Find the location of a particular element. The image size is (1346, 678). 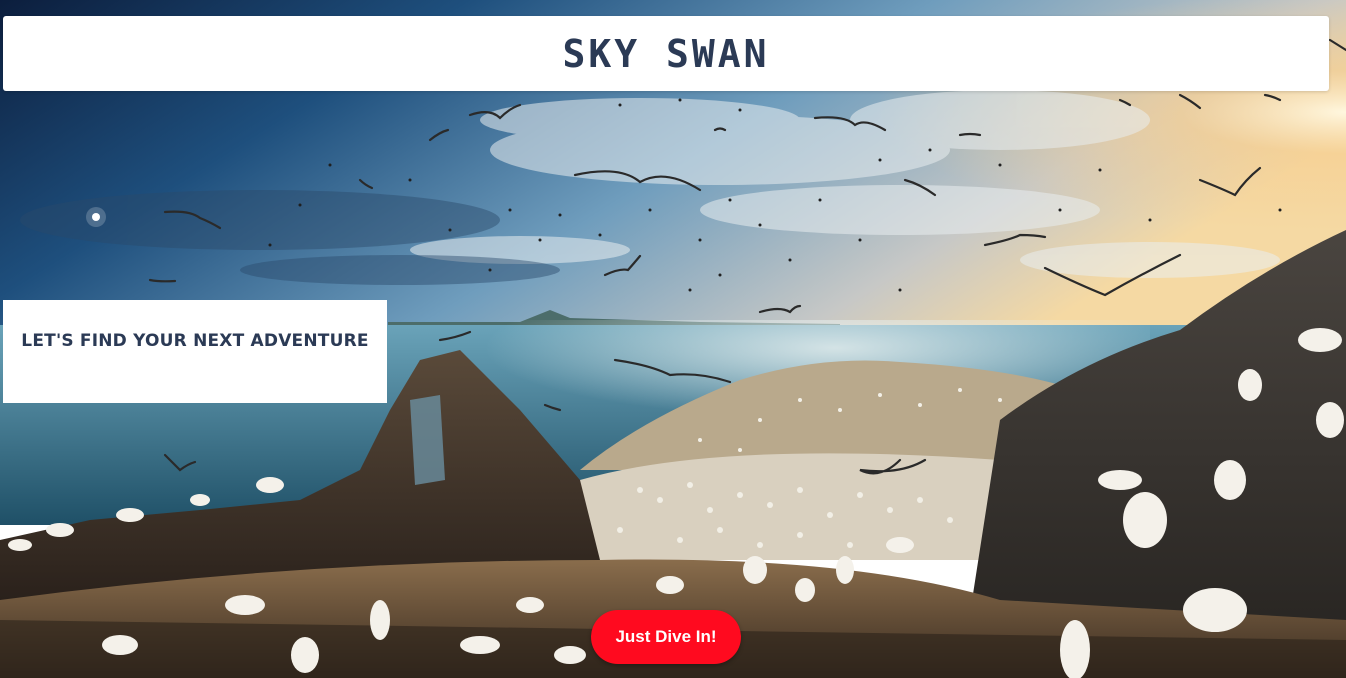

hero-tagline: LET'S FIND YOUR NEXT ADVENTURE is located at coordinates (195, 341).